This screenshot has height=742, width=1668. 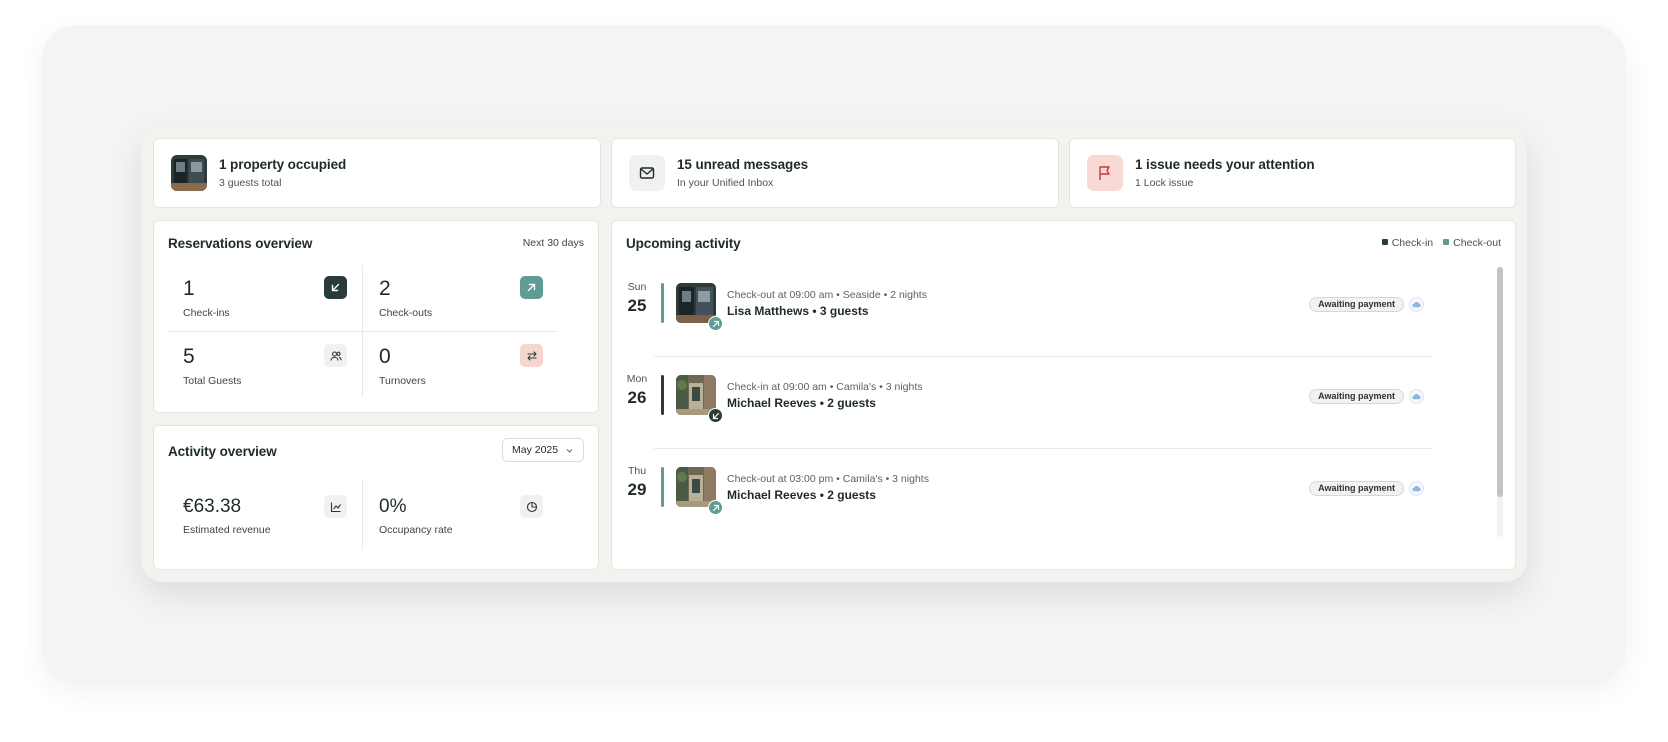 What do you see at coordinates (377, 173) in the screenshot?
I see `stat-card-properties: 1 property occupied 3 guests total` at bounding box center [377, 173].